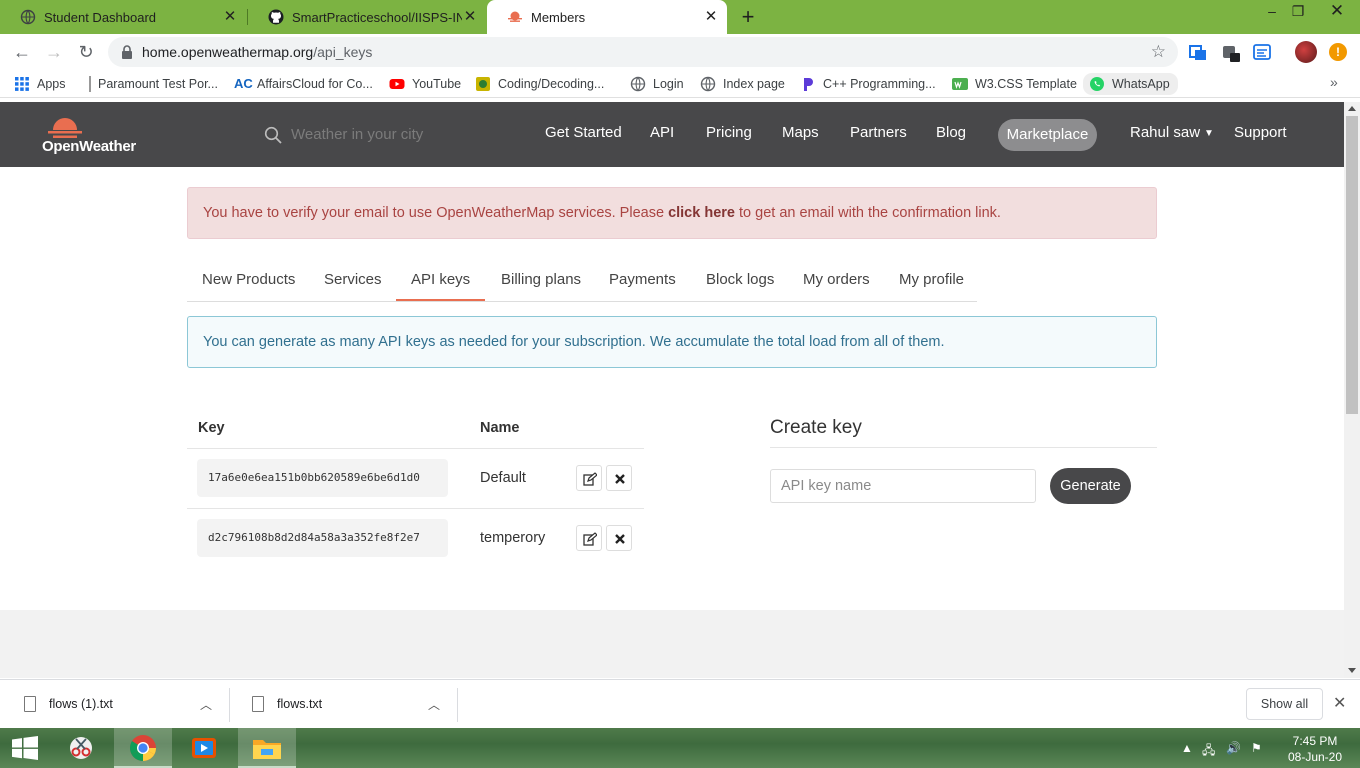  I want to click on nav-api: API, so click(662, 132).